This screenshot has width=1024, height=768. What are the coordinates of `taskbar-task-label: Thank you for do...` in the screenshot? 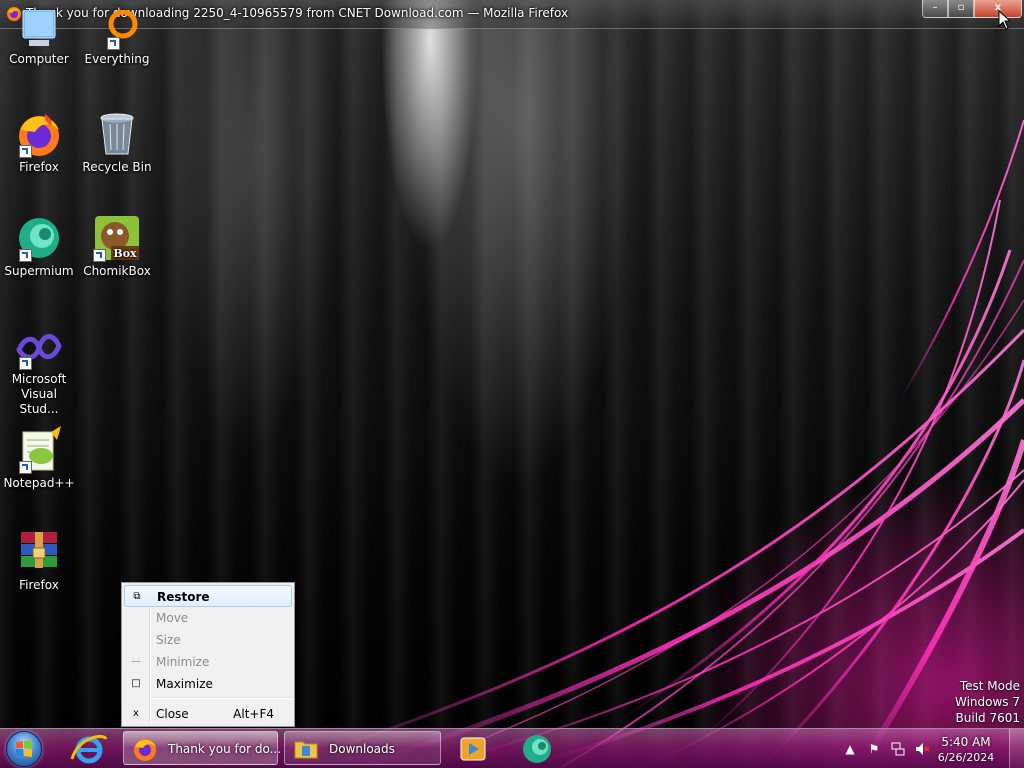 It's located at (225, 749).